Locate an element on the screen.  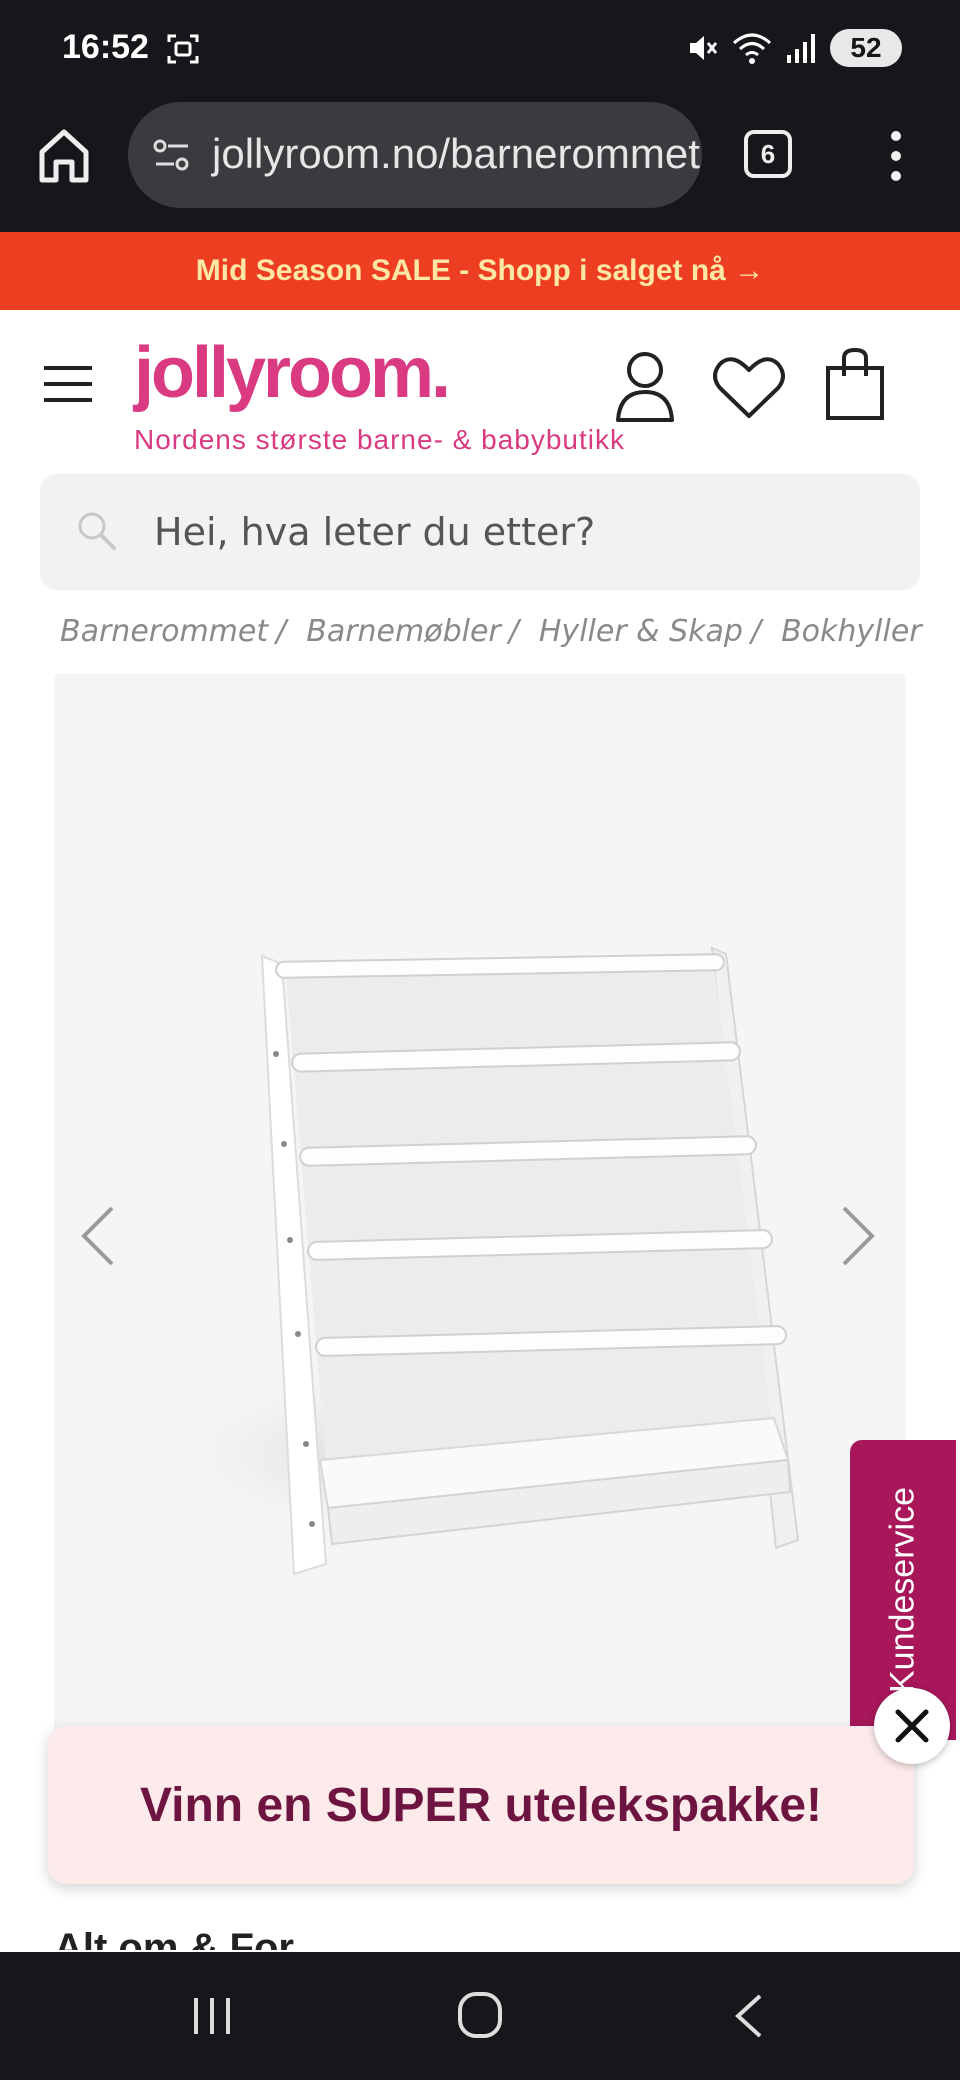
address-bar: jollyroom.no/barnerommet is located at coordinates (415, 155).